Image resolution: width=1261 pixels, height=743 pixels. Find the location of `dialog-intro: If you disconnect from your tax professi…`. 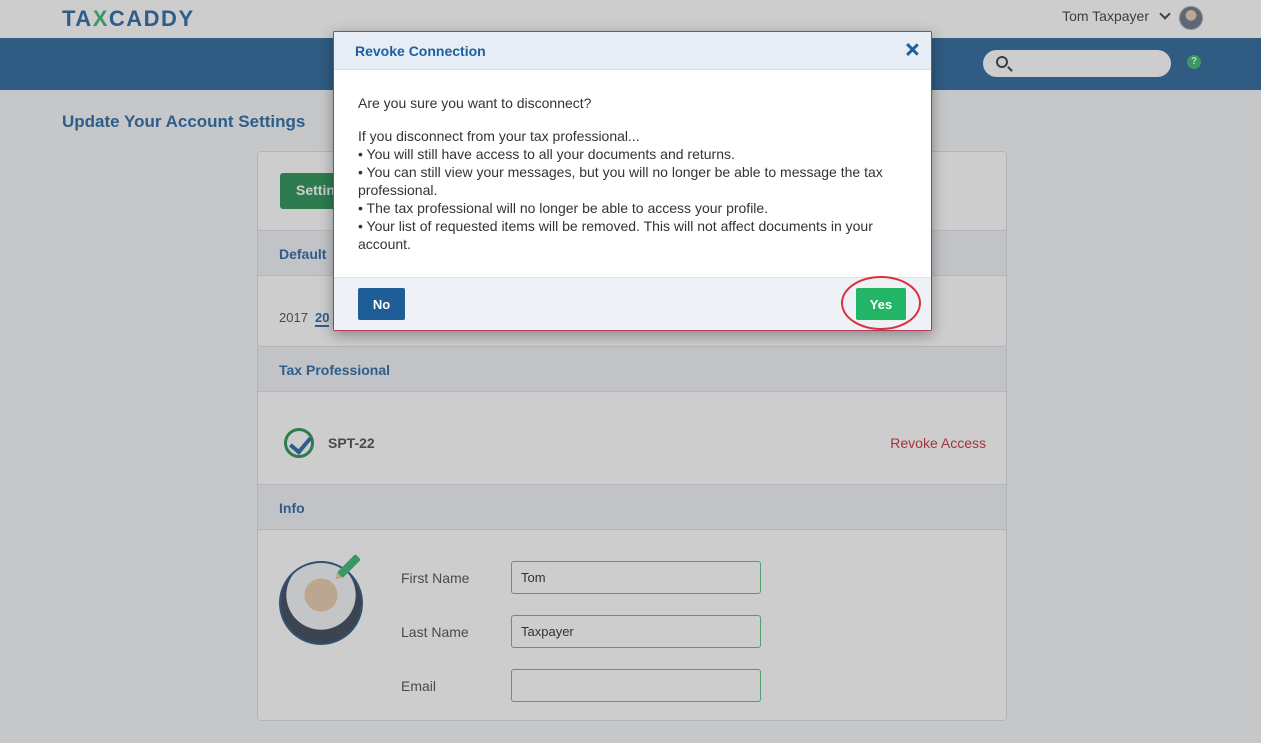

dialog-intro: If you disconnect from your tax professi… is located at coordinates (499, 136).